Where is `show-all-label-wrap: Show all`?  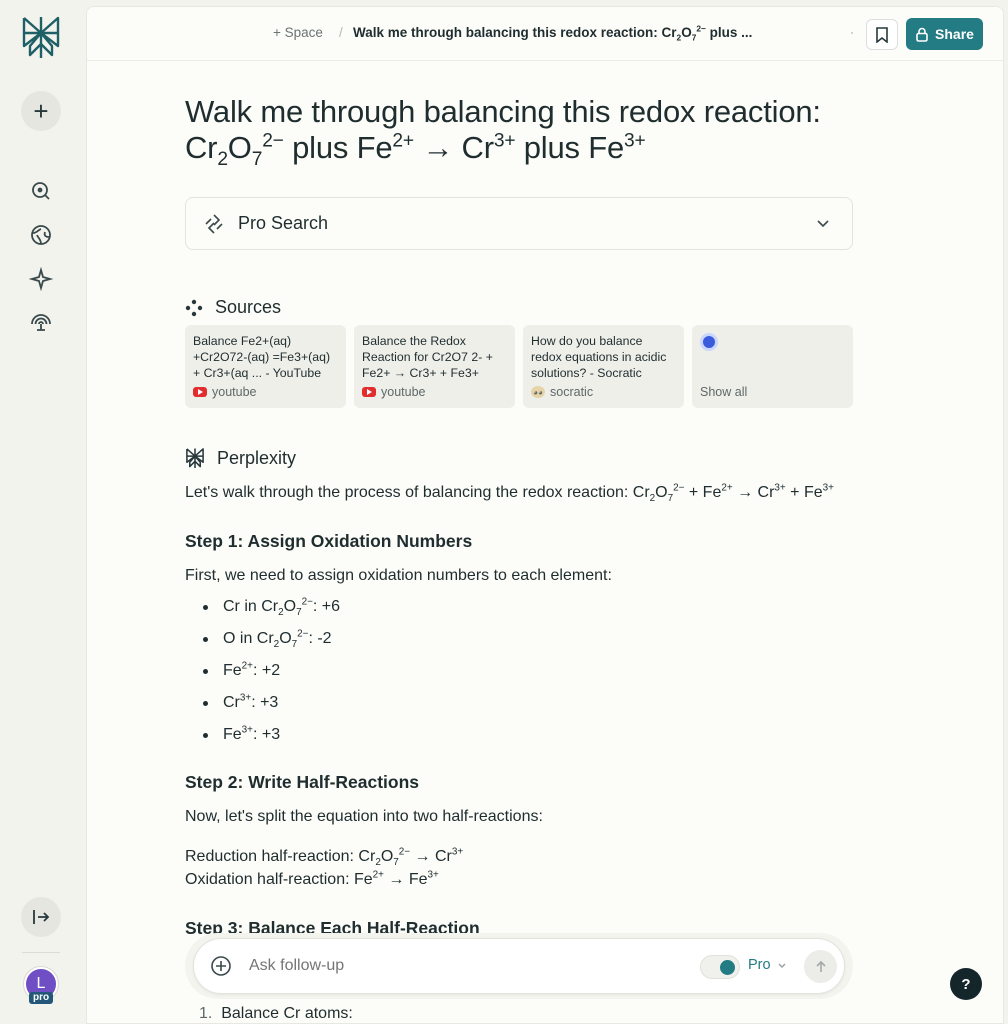 show-all-label-wrap: Show all is located at coordinates (723, 392).